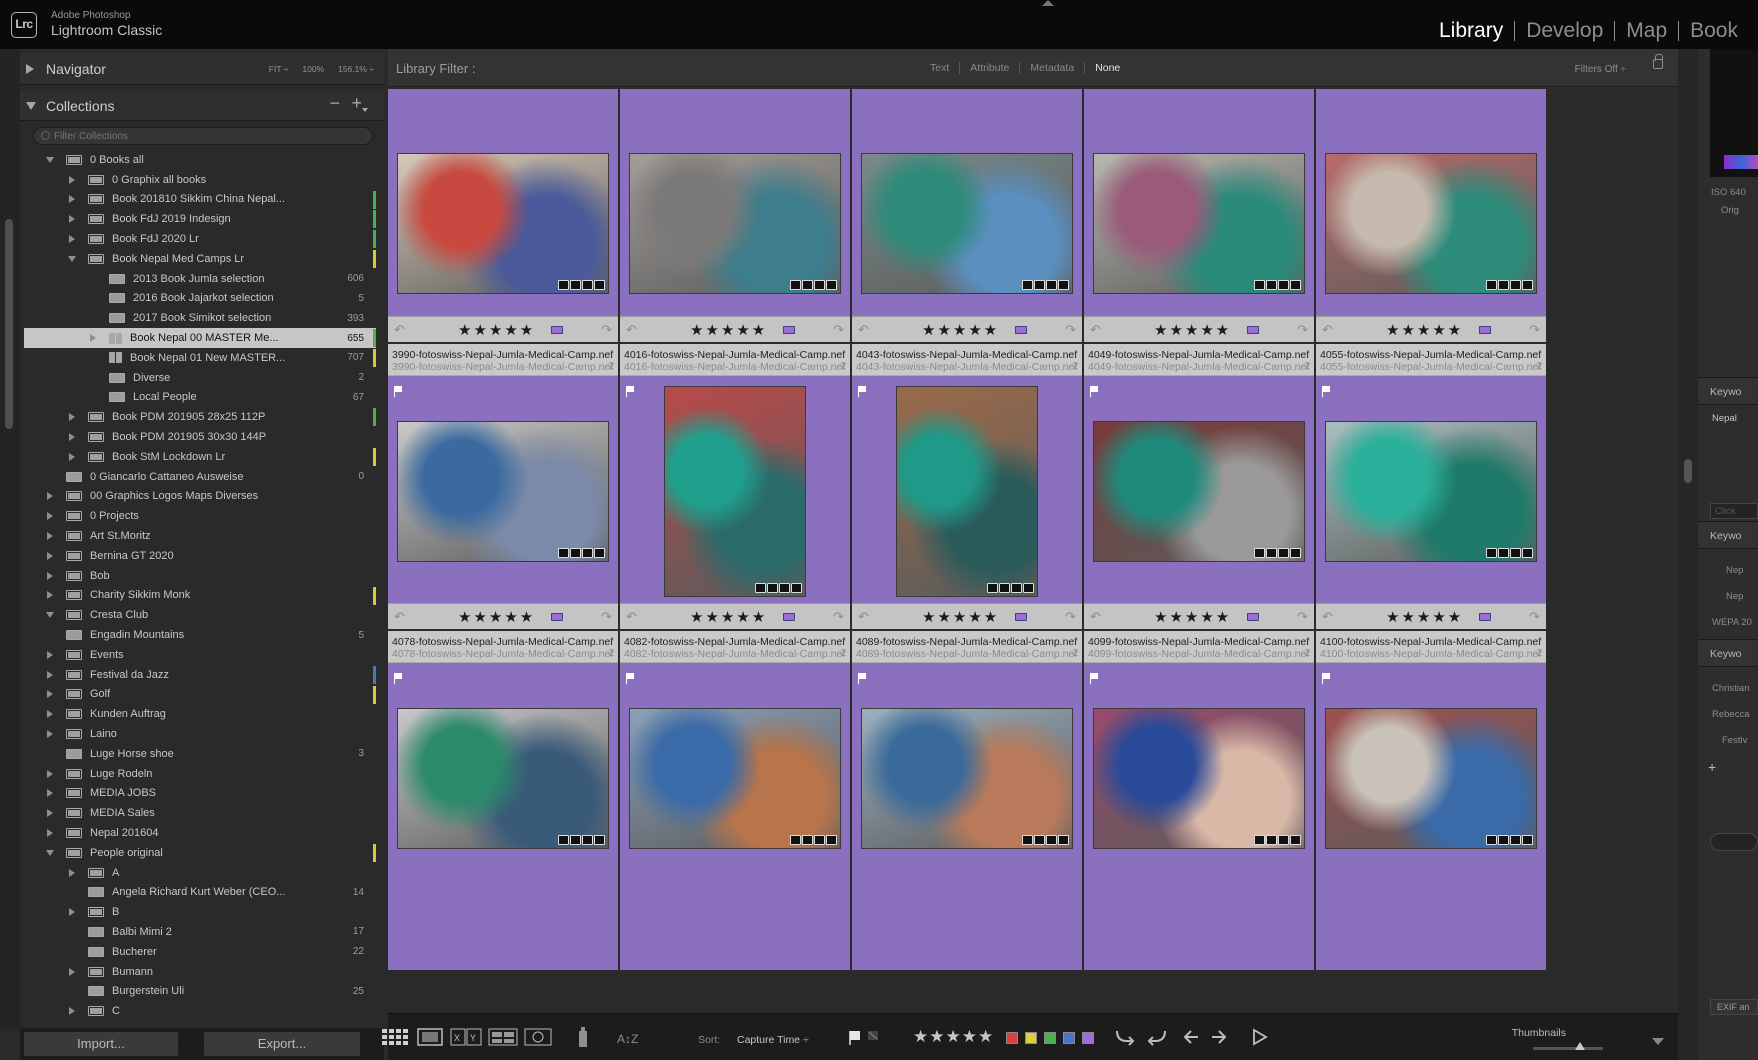  I want to click on collection-row: 2013 Book Jumla selection 606, so click(200, 279).